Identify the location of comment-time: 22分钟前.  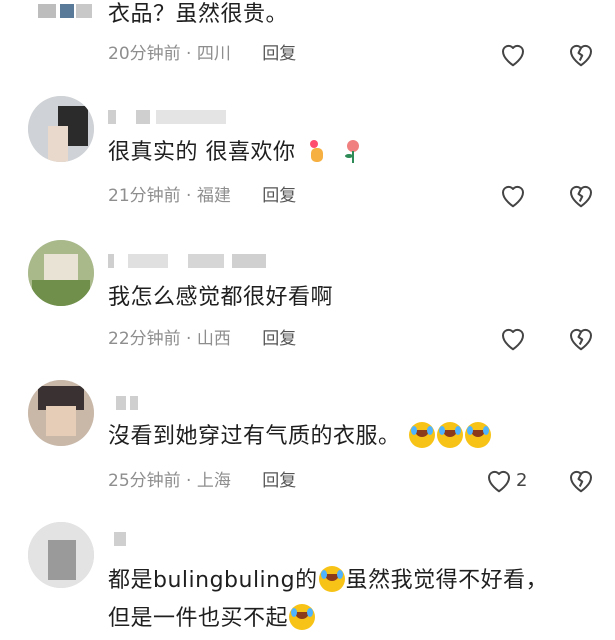
(144, 339).